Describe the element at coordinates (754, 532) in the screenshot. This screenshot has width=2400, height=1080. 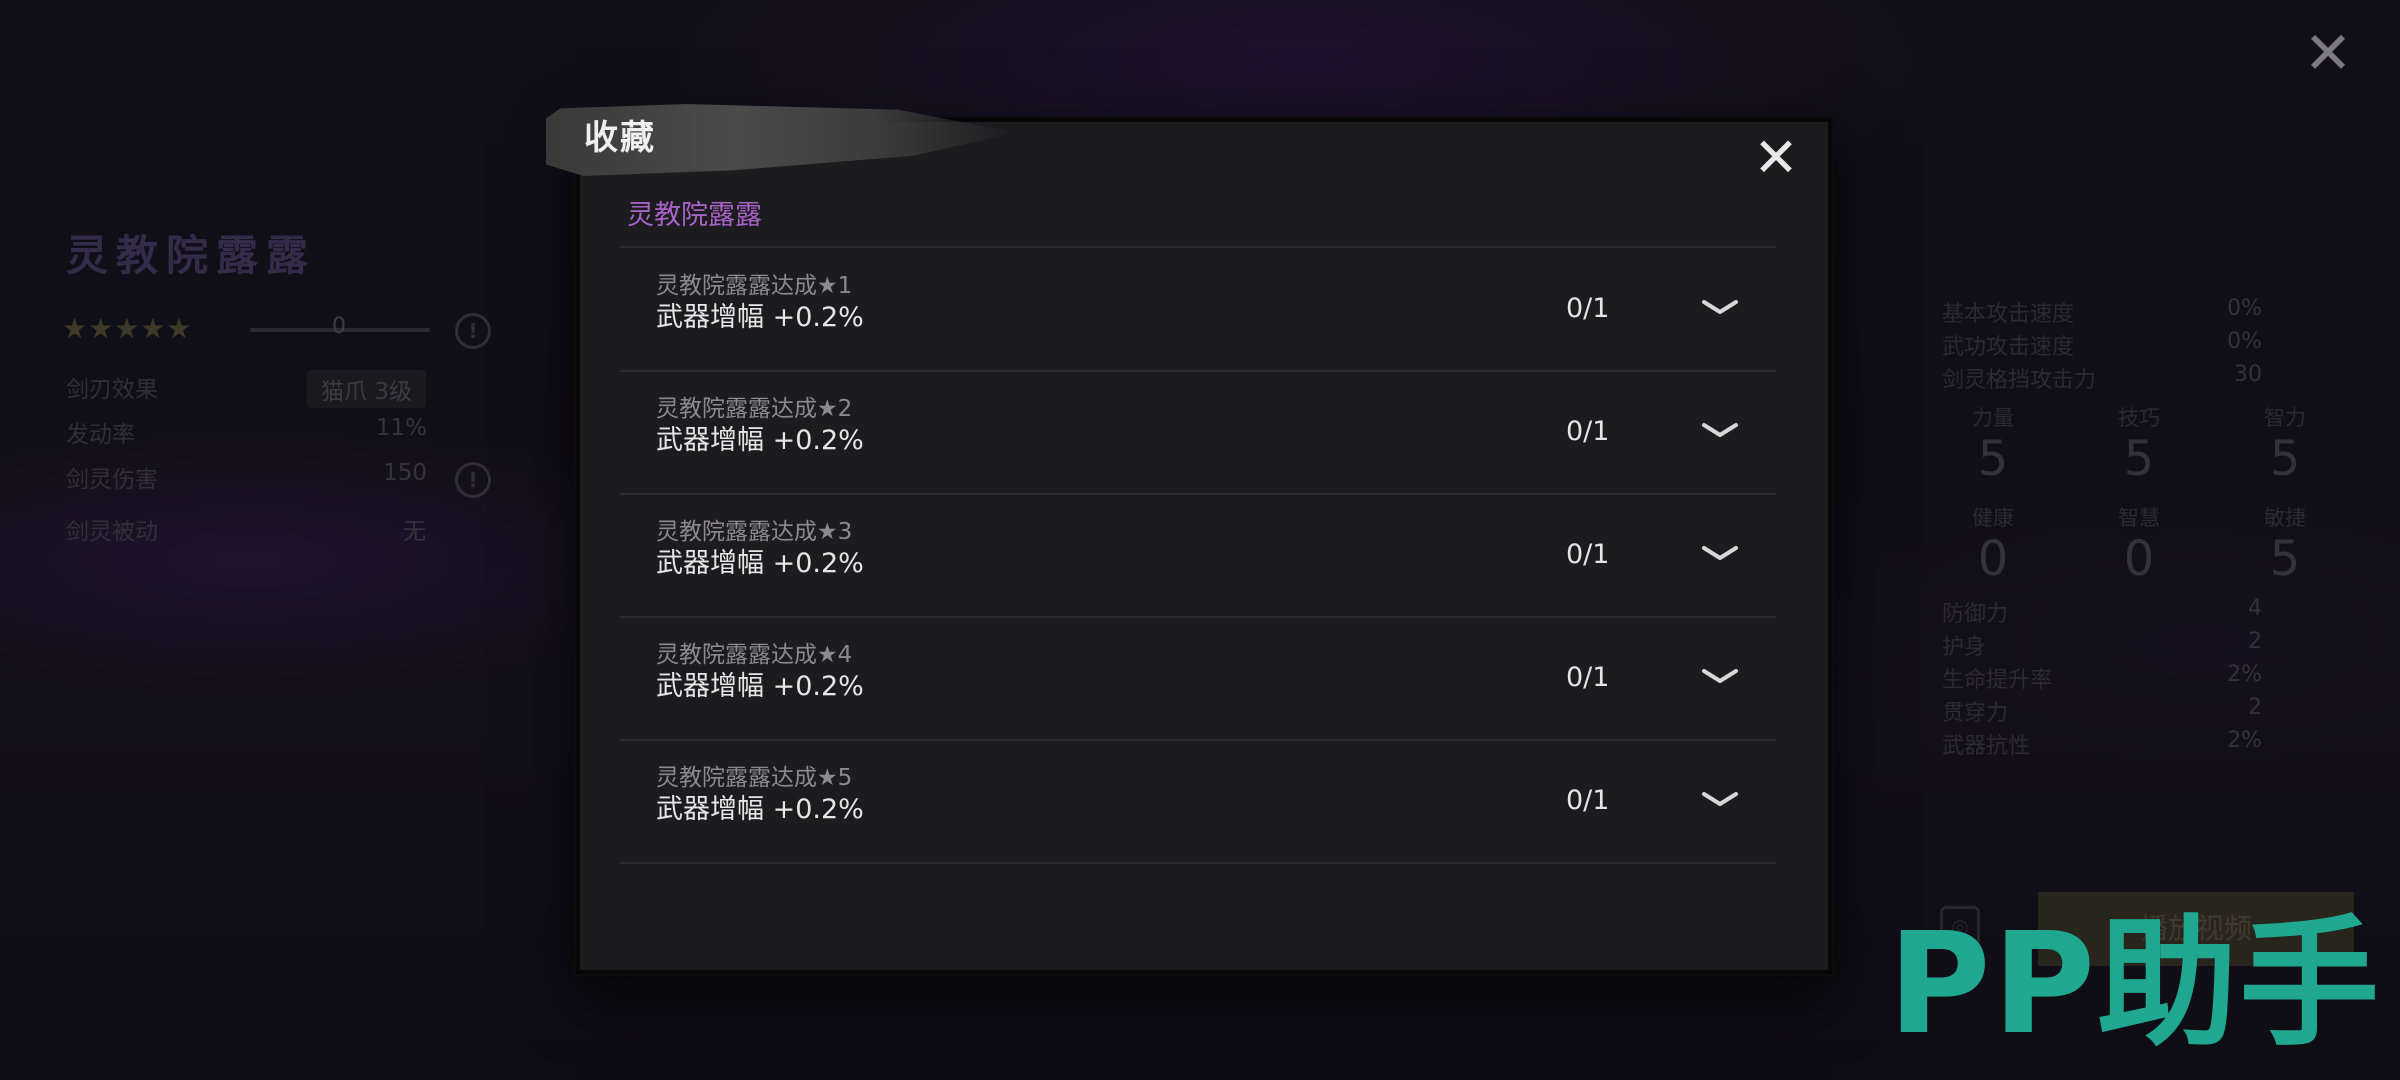
I see `item-name: 灵教院露露达成★3` at that location.